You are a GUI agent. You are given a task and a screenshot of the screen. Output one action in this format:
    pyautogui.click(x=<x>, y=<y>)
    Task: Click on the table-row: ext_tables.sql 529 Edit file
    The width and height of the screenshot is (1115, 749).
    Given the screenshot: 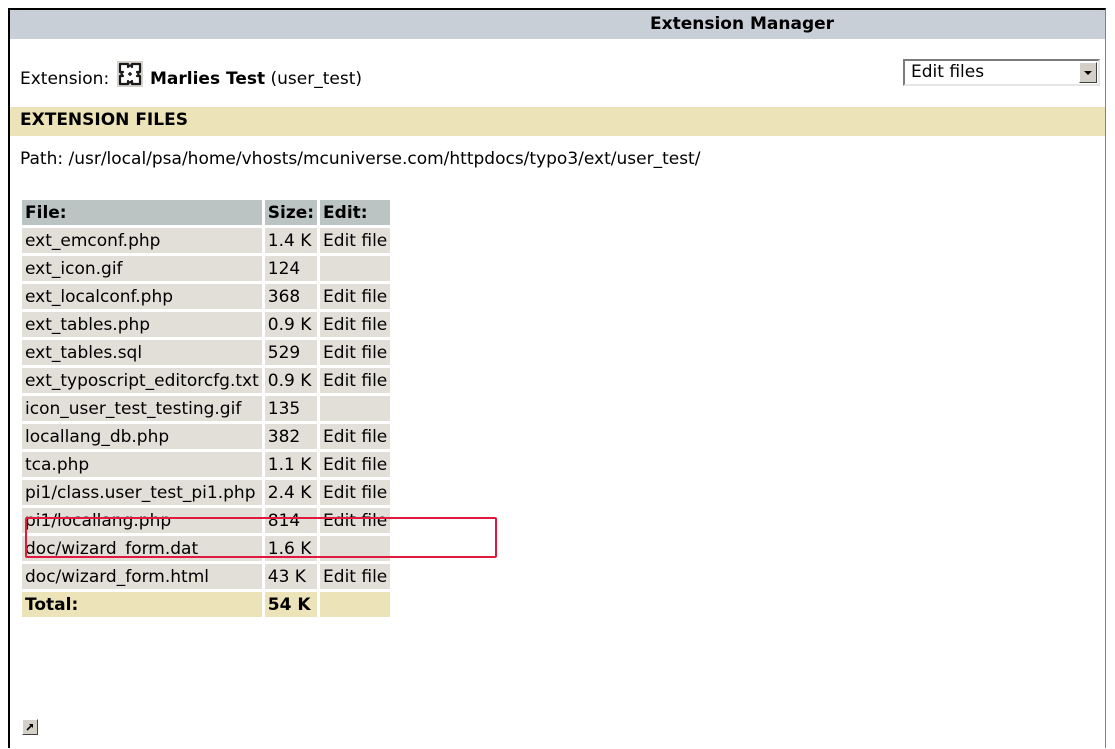 What is the action you would take?
    pyautogui.click(x=206, y=352)
    